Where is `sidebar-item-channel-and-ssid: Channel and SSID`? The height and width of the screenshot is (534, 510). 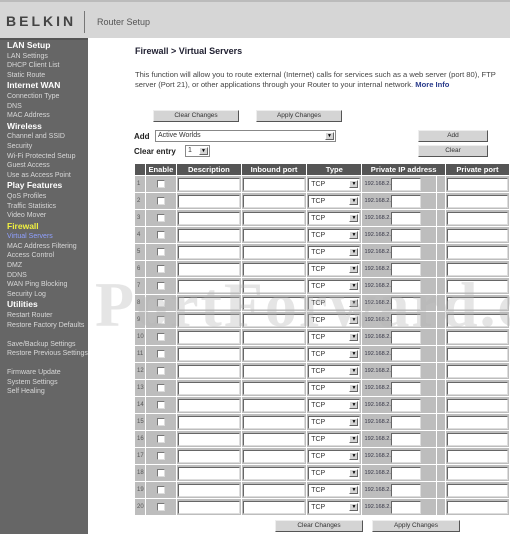
sidebar-item-channel-and-ssid: Channel and SSID is located at coordinates (44, 137).